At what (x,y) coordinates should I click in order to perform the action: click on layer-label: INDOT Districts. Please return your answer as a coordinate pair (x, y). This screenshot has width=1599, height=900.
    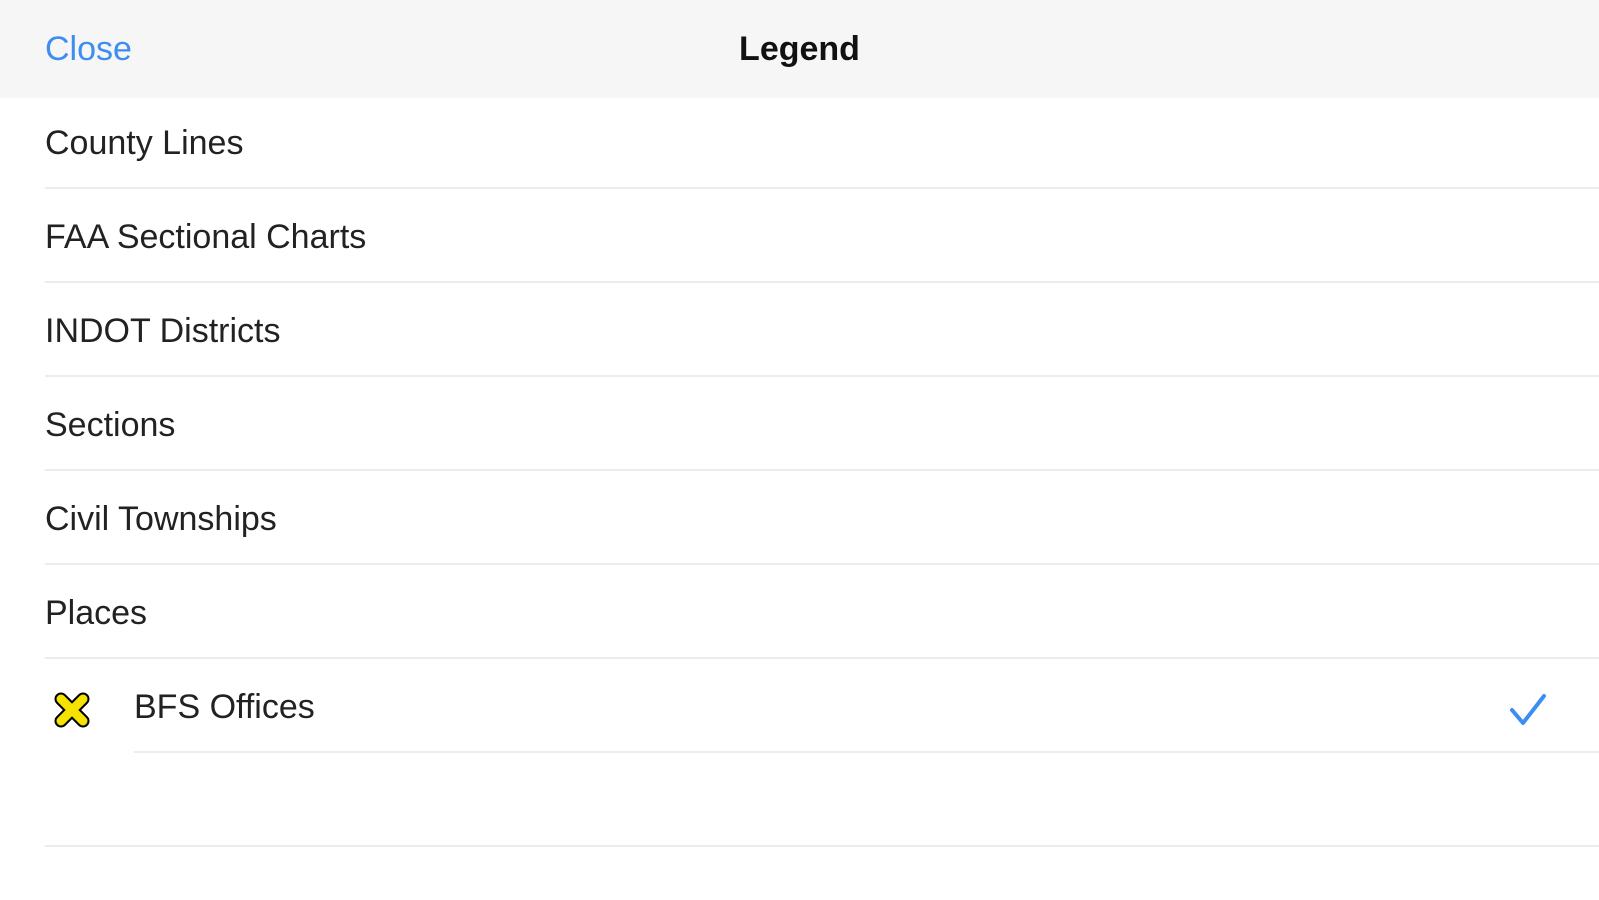
    Looking at the image, I should click on (163, 331).